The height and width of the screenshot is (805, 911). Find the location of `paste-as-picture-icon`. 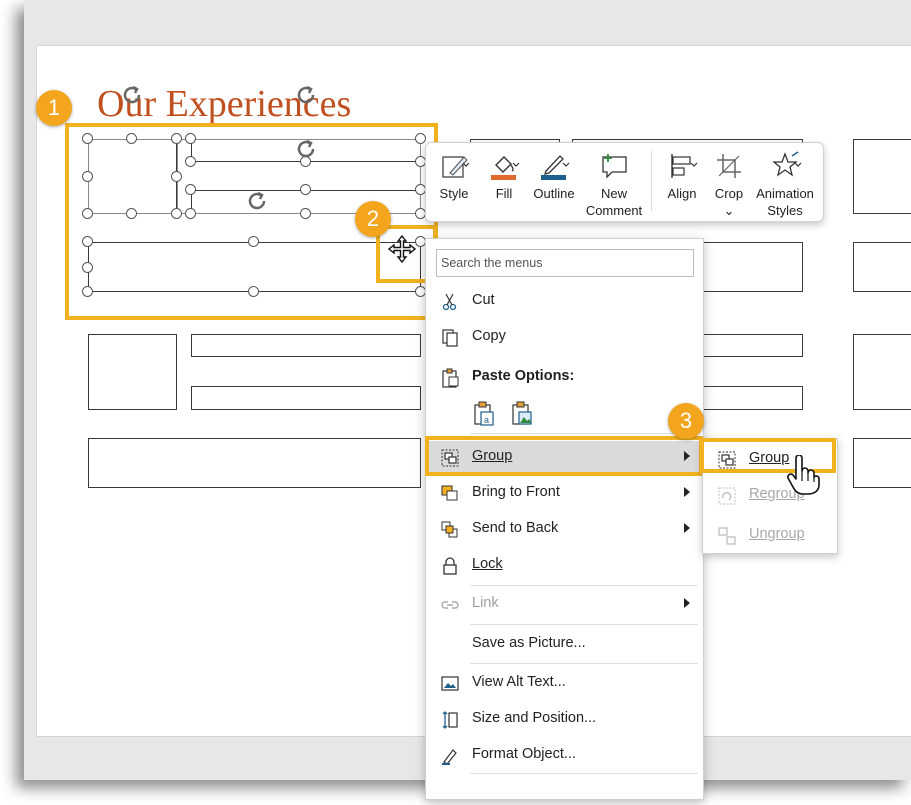

paste-as-picture-icon is located at coordinates (522, 414).